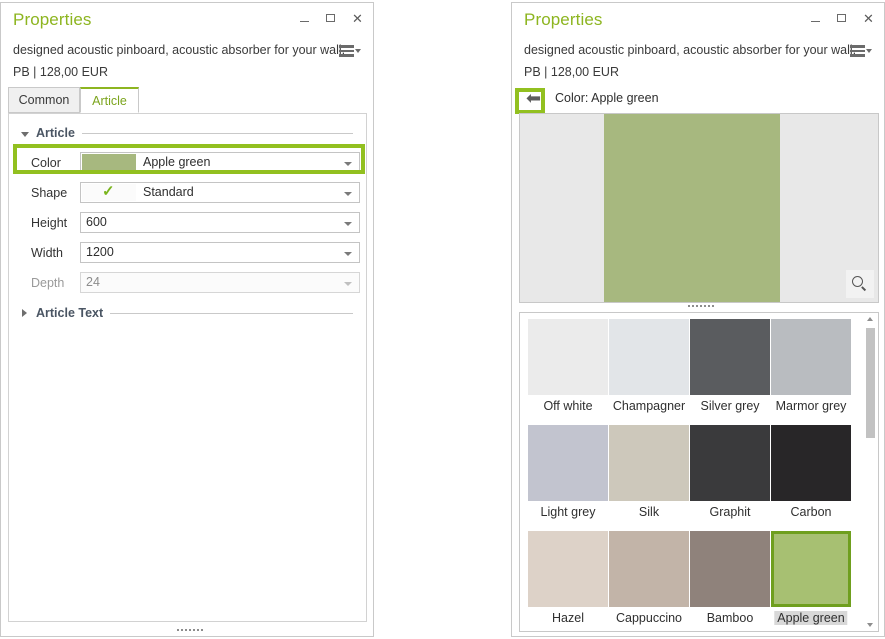  I want to click on swatch-cell: Silver grey, so click(730, 370).